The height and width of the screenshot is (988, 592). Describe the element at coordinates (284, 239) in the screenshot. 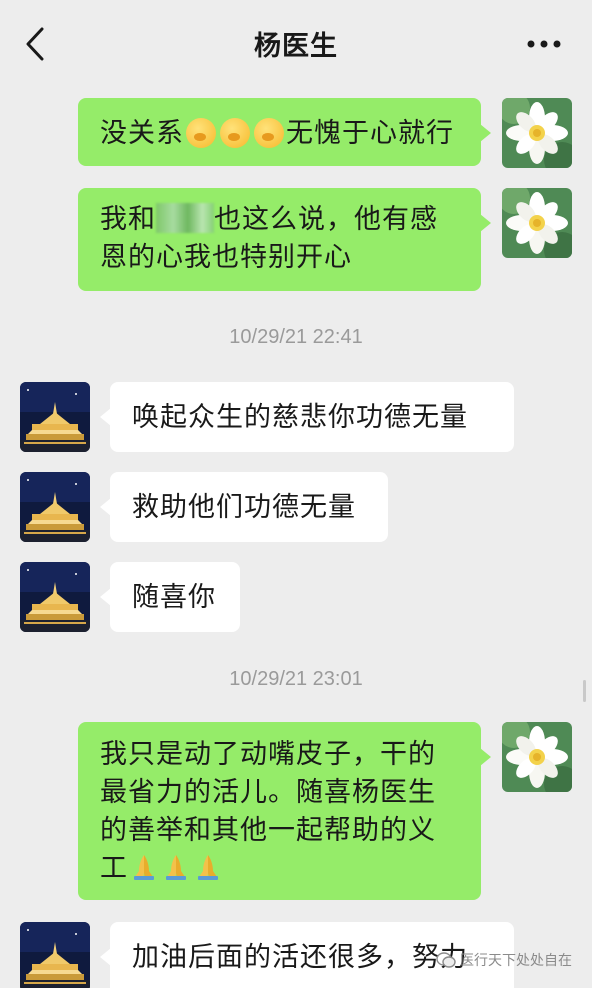

I see `message-bubble-outgoing: 我和 也这么说，他有感 恩的心我也特别开心` at that location.